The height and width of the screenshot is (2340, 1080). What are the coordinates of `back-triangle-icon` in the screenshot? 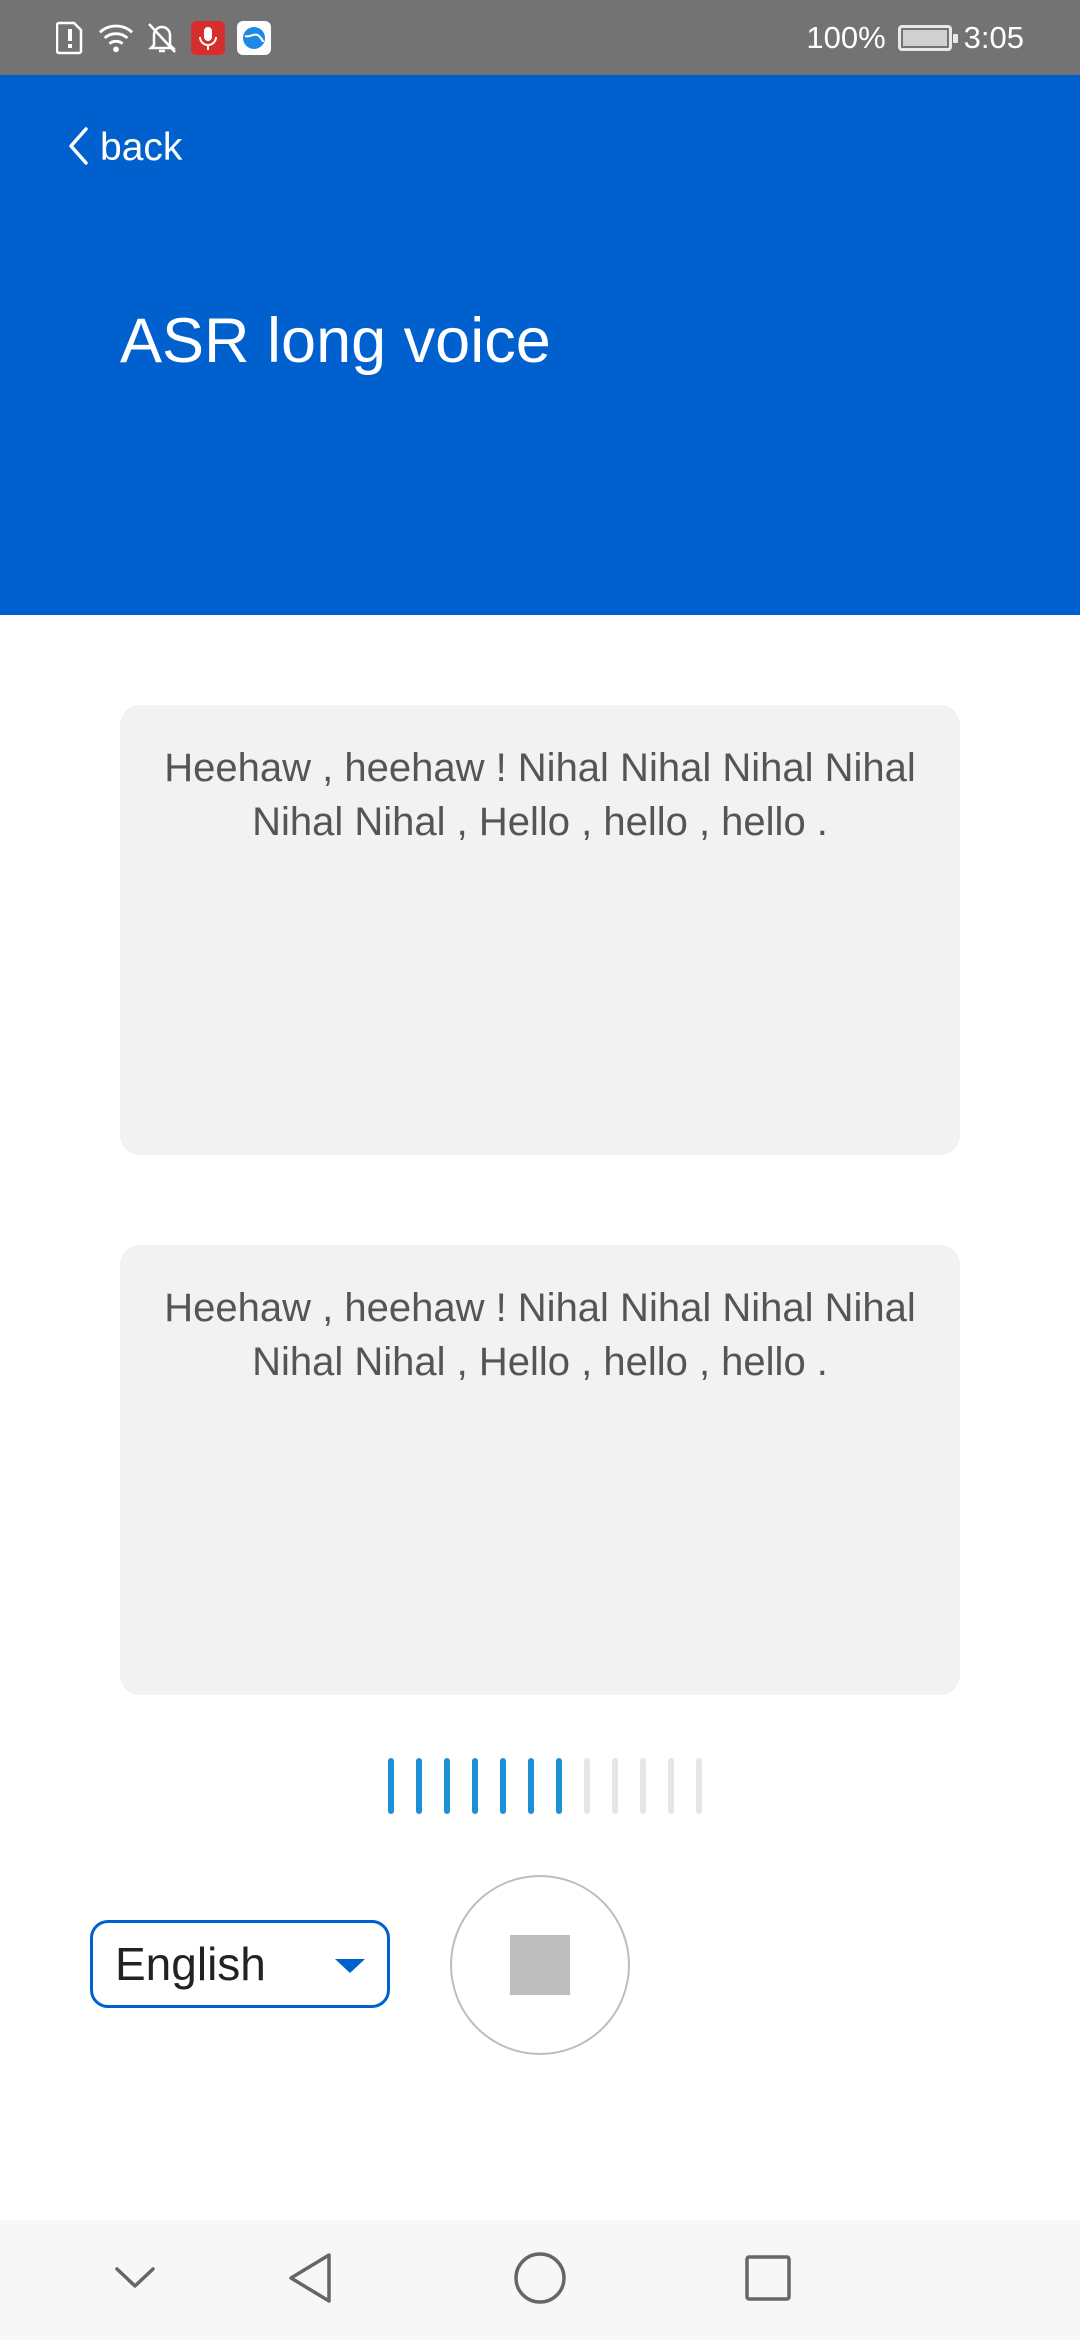 It's located at (310, 2280).